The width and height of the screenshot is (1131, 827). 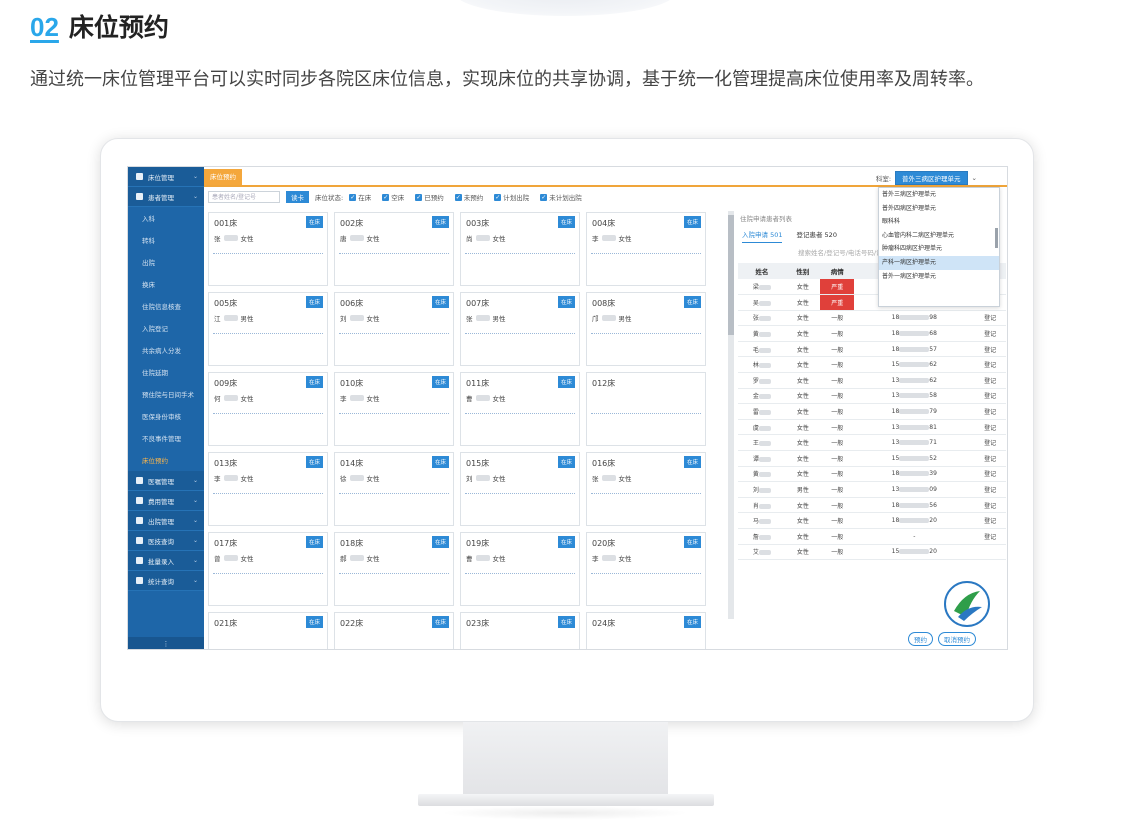 What do you see at coordinates (166, 501) in the screenshot?
I see `sidebar-group: 费用管理 ⌄` at bounding box center [166, 501].